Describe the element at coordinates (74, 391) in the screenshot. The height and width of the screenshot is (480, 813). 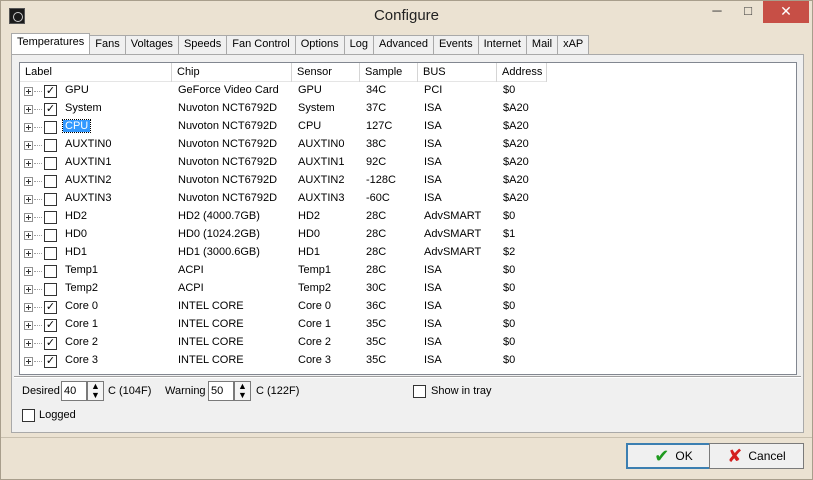
I see `desired-input: 40` at that location.